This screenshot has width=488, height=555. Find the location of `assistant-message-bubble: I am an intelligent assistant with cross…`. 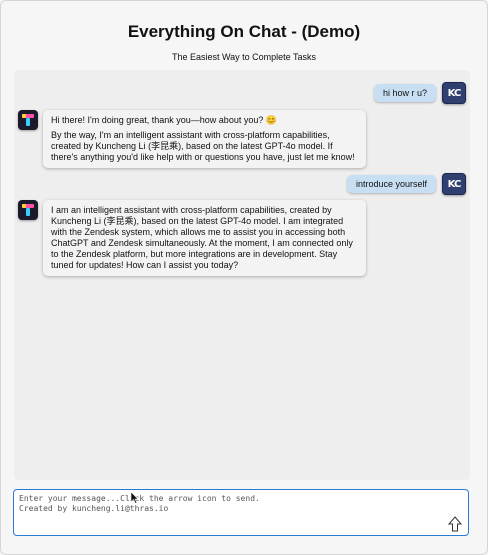

assistant-message-bubble: I am an intelligent assistant with cross… is located at coordinates (204, 238).